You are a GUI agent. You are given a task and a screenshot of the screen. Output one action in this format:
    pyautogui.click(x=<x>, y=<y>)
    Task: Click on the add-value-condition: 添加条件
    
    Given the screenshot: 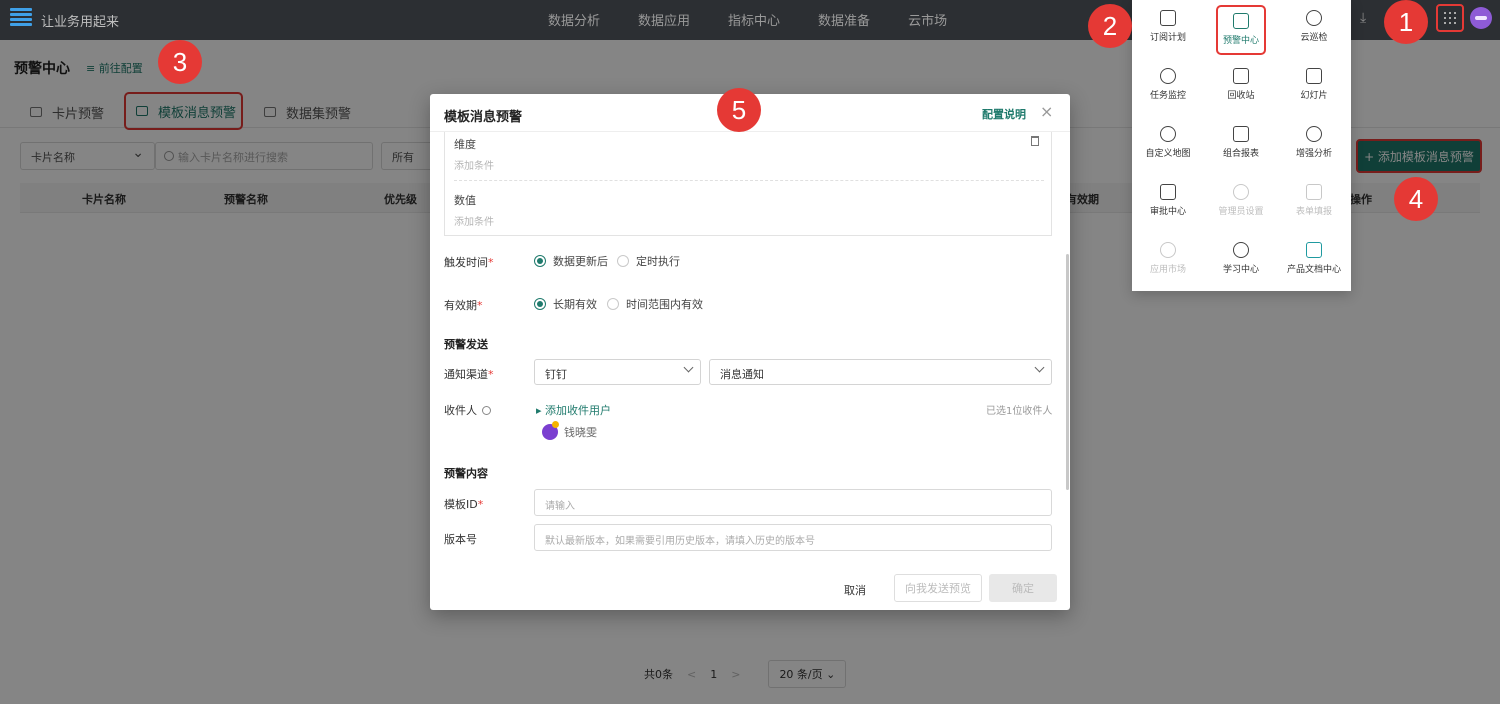 What is the action you would take?
    pyautogui.click(x=474, y=220)
    